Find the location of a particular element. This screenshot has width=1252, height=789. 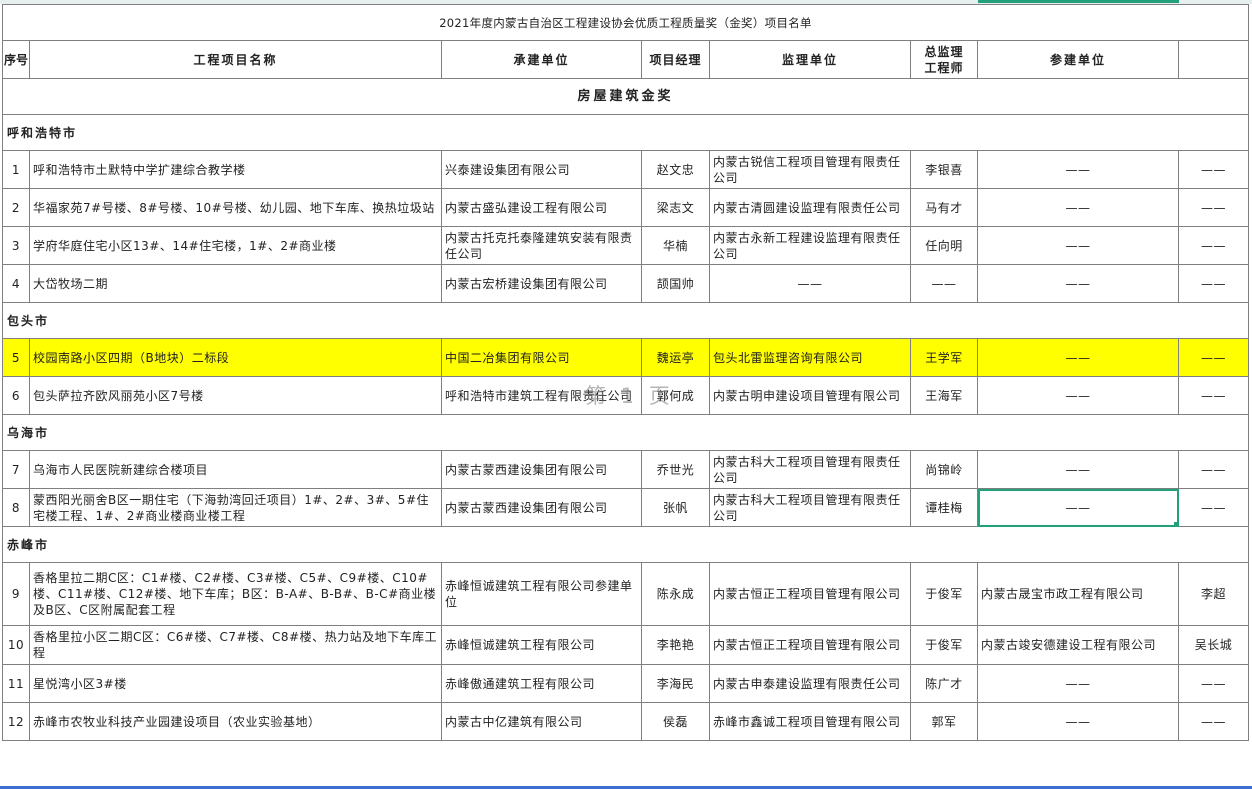

cell-chief: 王海军 is located at coordinates (944, 395).